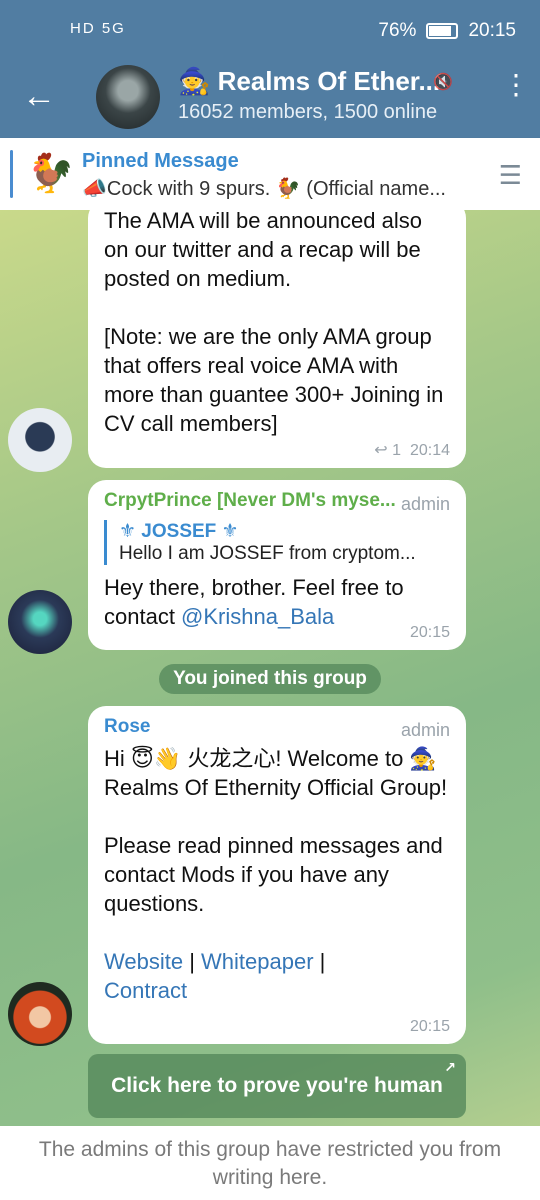 The height and width of the screenshot is (1200, 540). I want to click on pinned-thumbnail: 🐓, so click(51, 174).